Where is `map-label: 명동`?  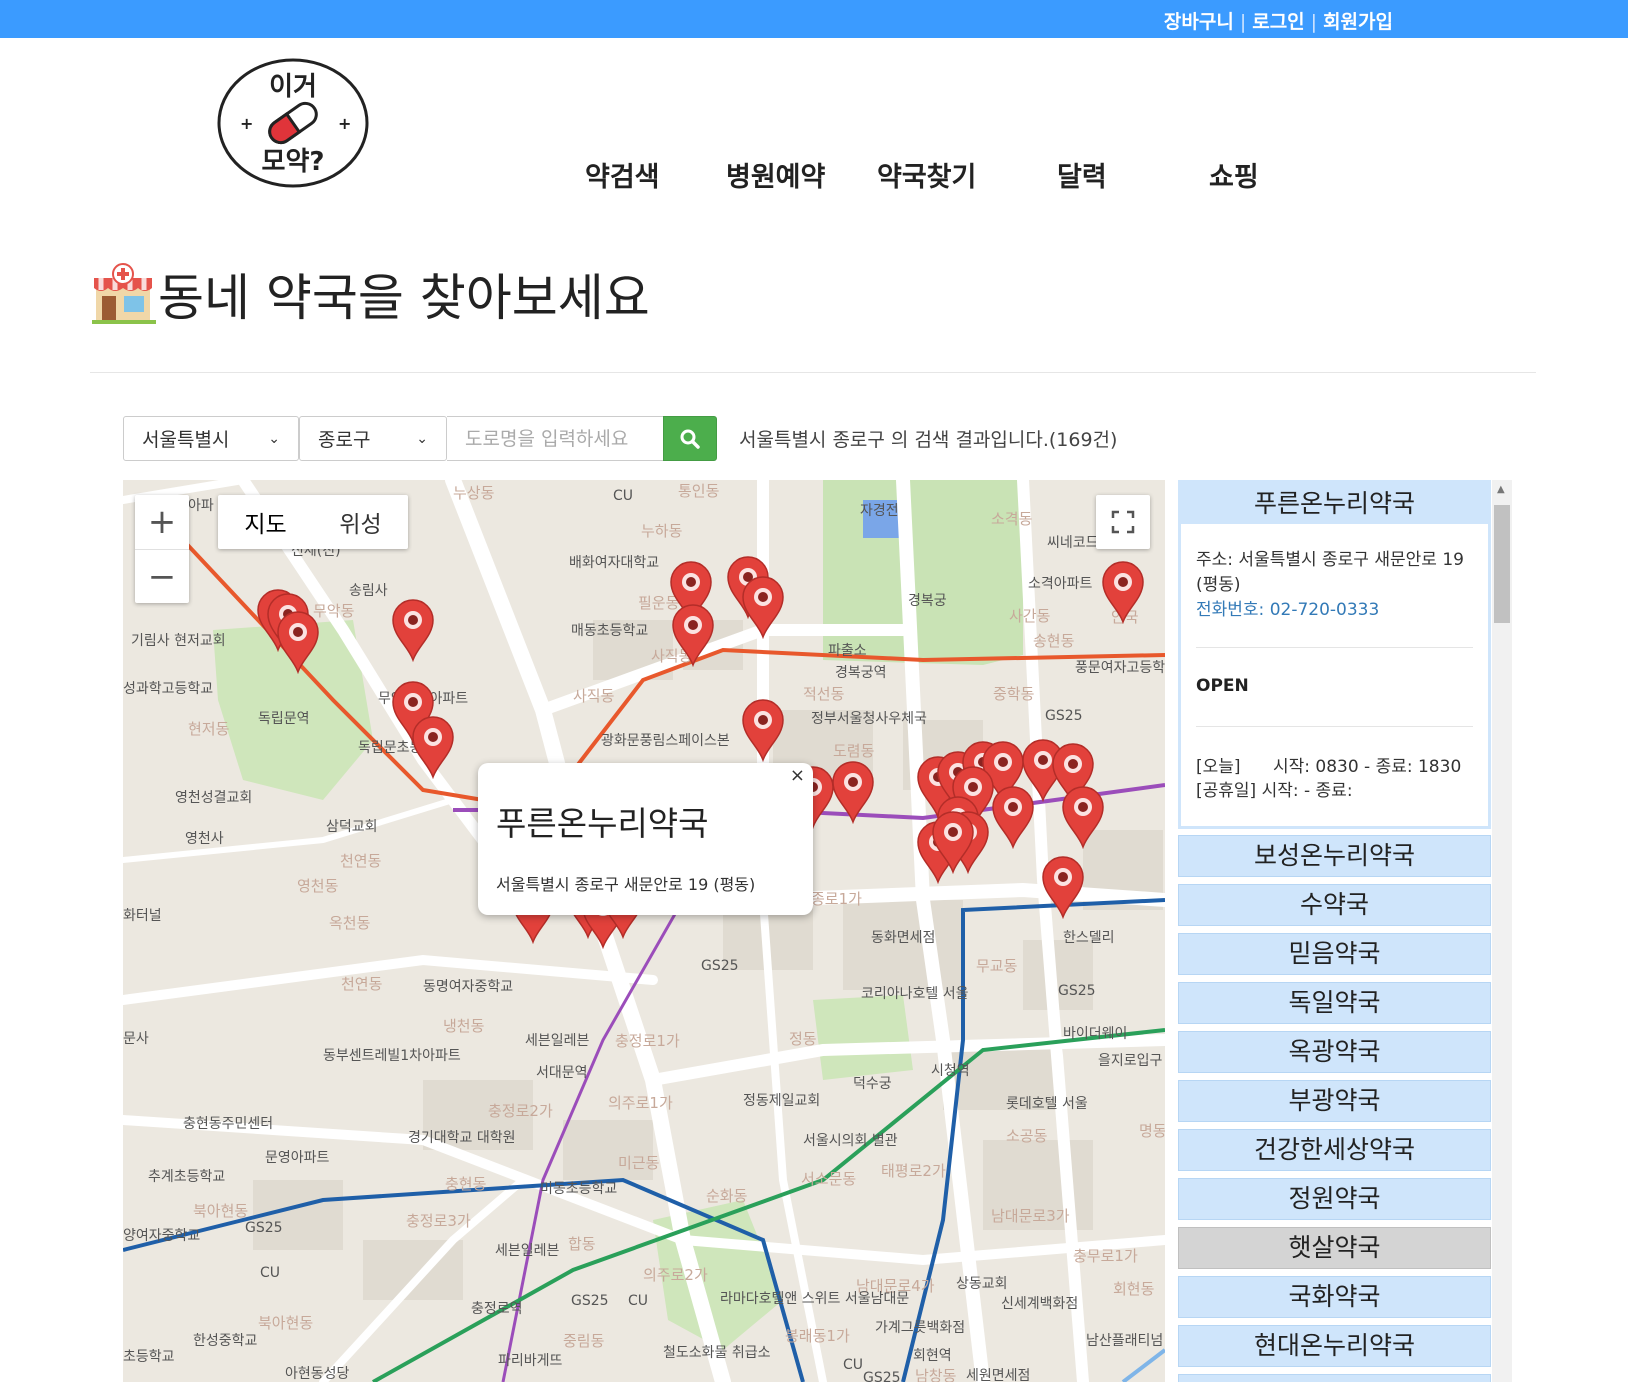
map-label: 명동 is located at coordinates (1152, 1131).